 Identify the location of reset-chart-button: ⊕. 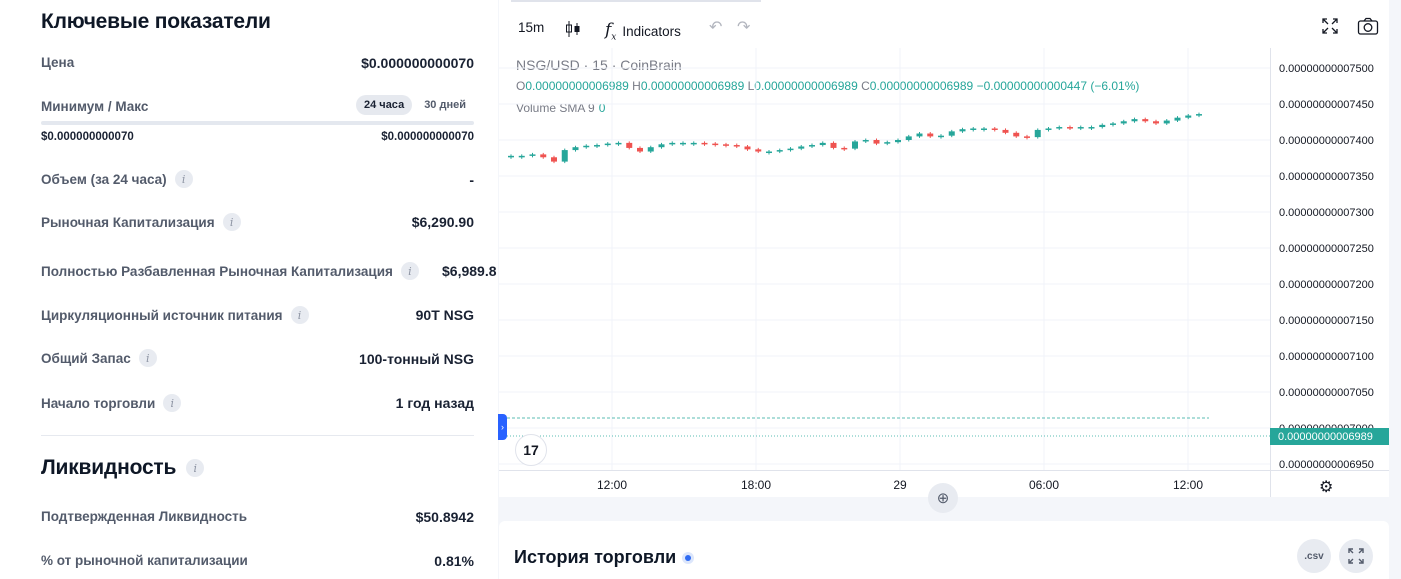
(943, 498).